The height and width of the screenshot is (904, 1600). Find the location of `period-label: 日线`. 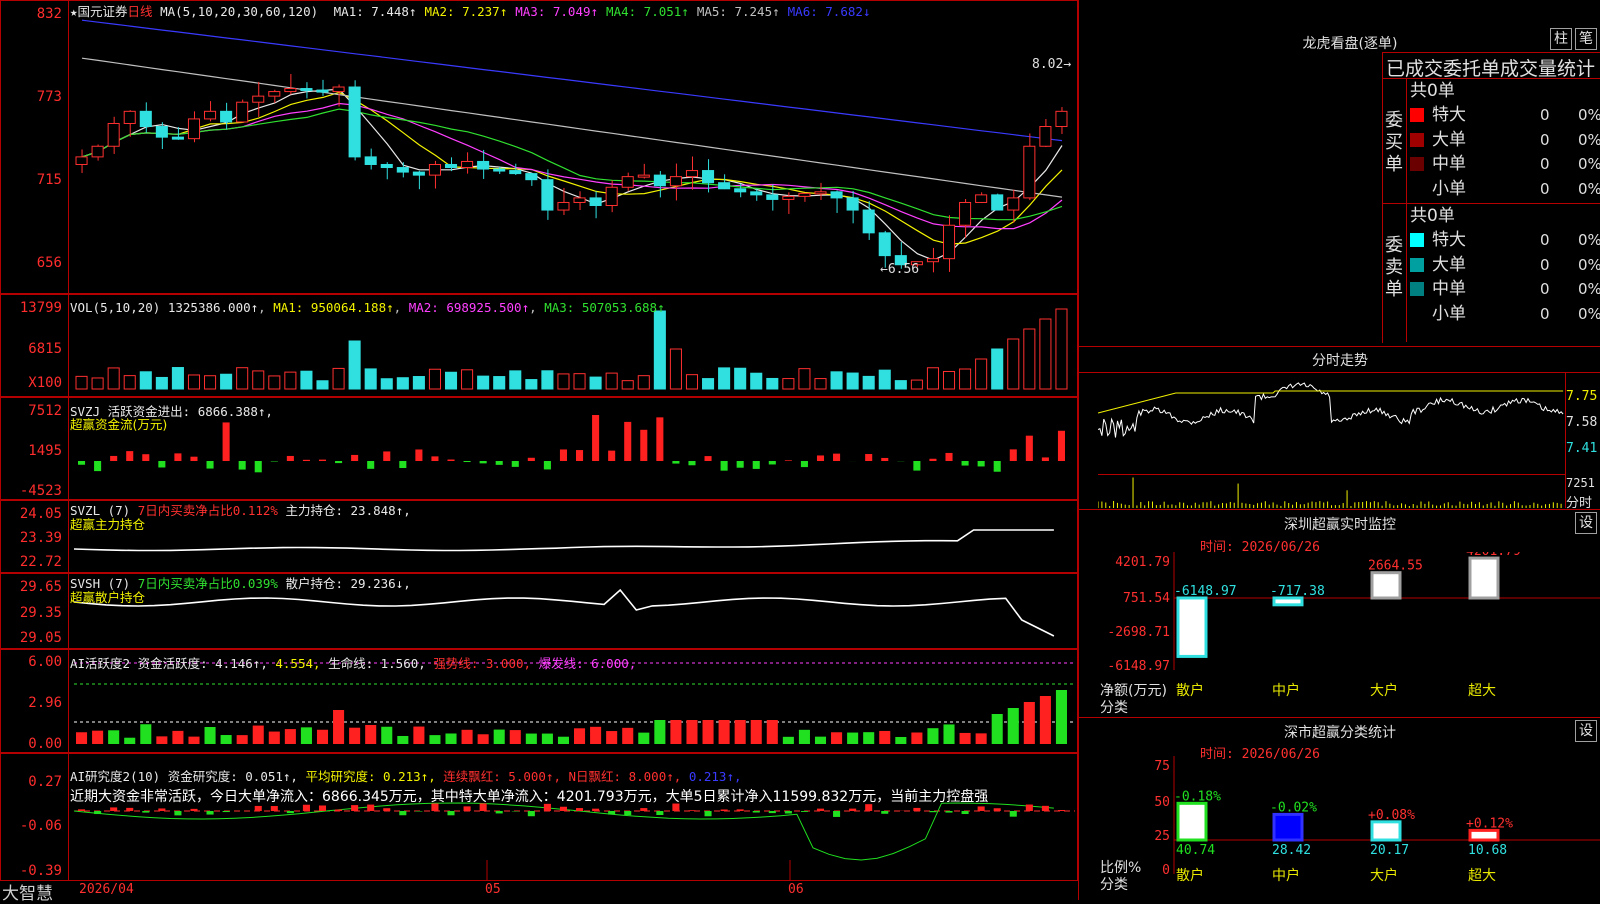

period-label: 日线 is located at coordinates (140, 11).